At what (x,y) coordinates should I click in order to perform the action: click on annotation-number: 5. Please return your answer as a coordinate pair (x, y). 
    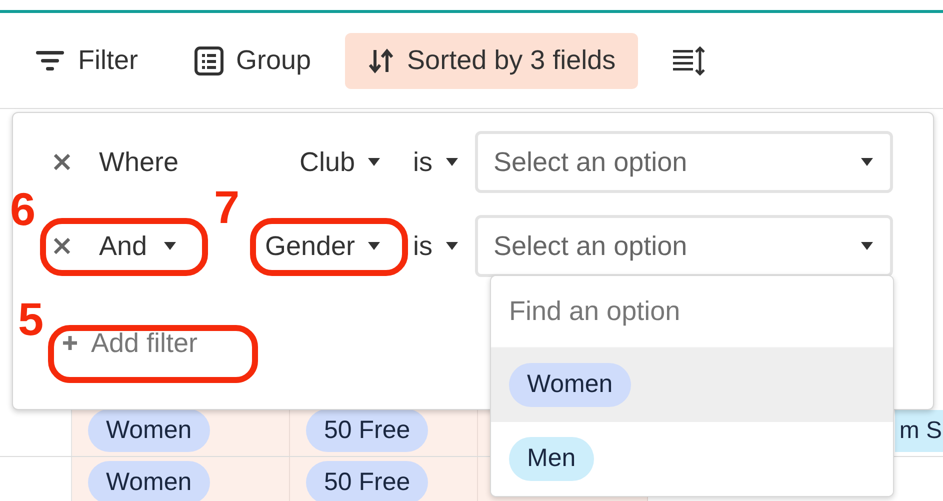
    Looking at the image, I should click on (31, 319).